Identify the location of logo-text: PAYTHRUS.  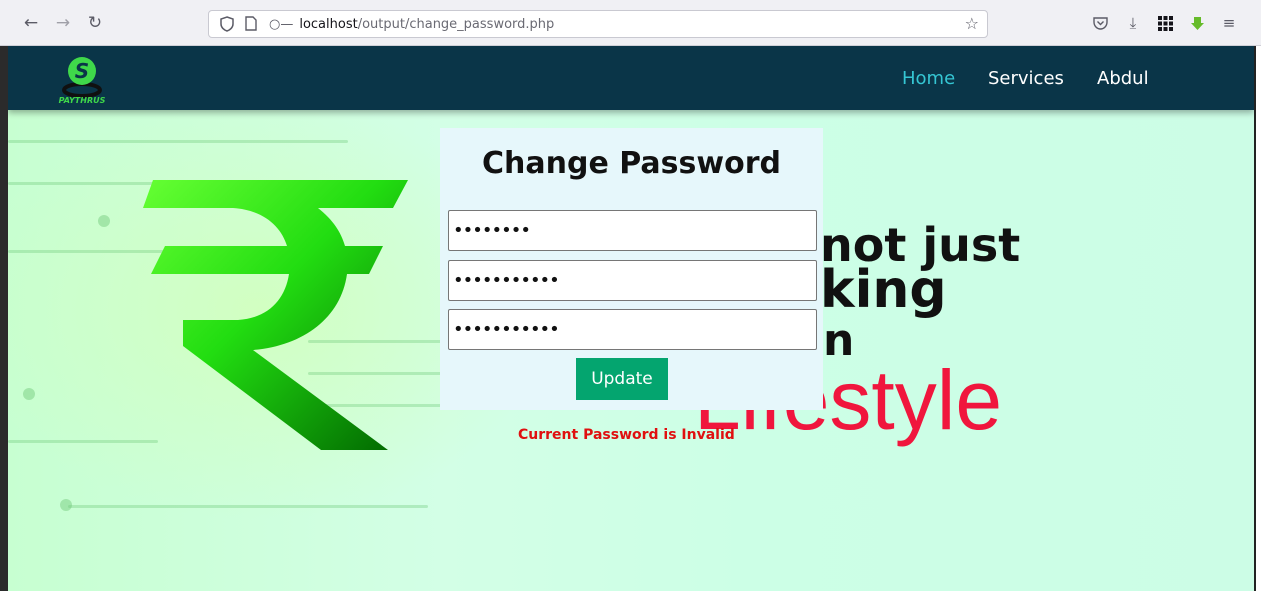
(82, 100).